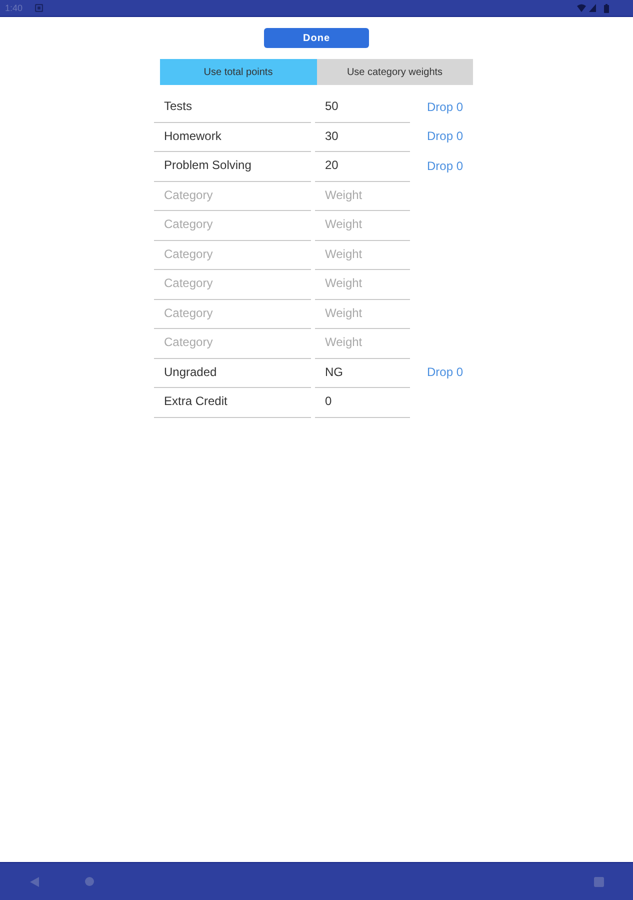 The height and width of the screenshot is (900, 633). What do you see at coordinates (599, 881) in the screenshot?
I see `recents-icon` at bounding box center [599, 881].